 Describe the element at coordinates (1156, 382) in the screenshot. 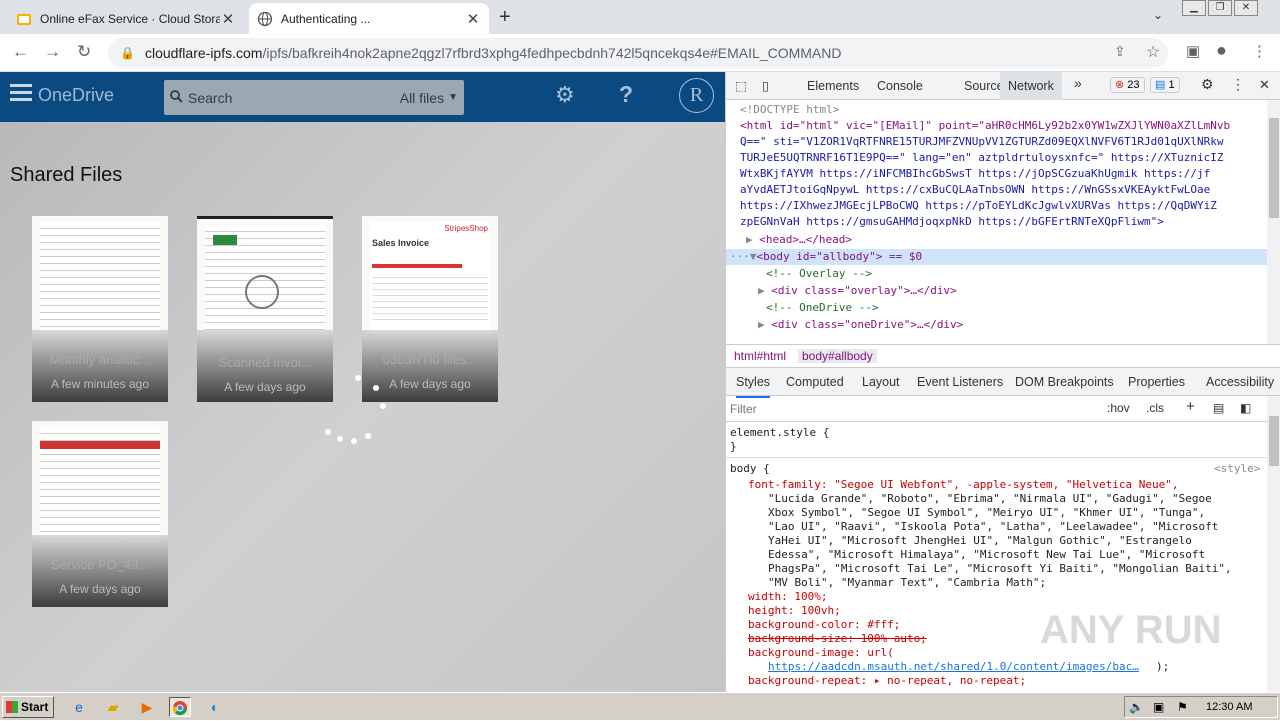

I see `tab-properties: Properties` at that location.